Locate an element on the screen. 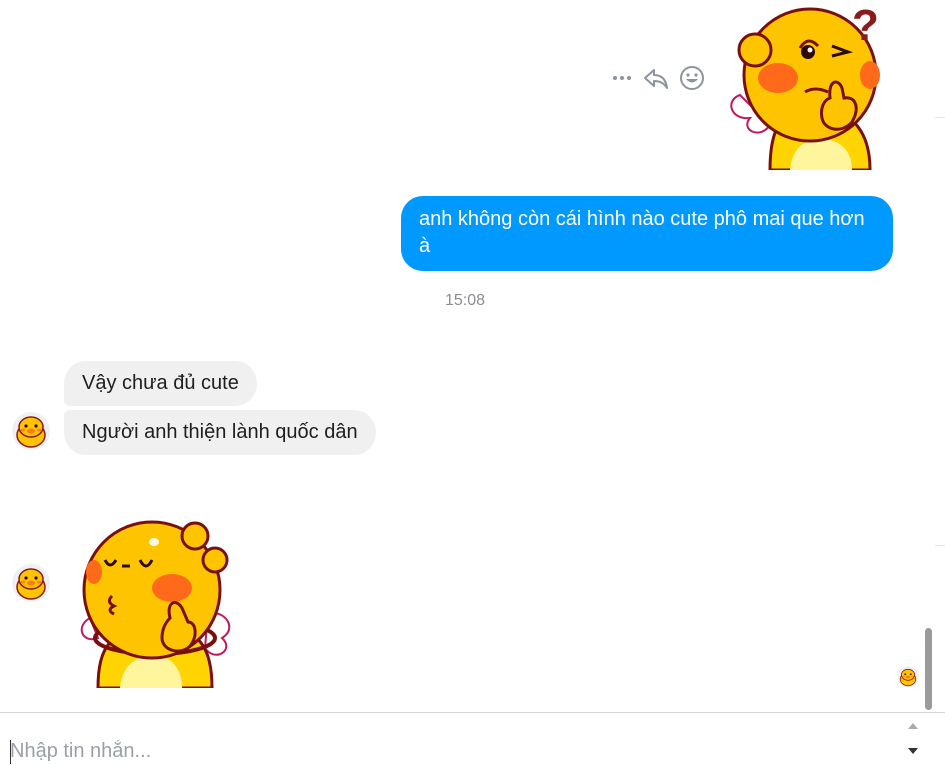 The height and width of the screenshot is (765, 945). seen-receipt-avatar is located at coordinates (908, 677).